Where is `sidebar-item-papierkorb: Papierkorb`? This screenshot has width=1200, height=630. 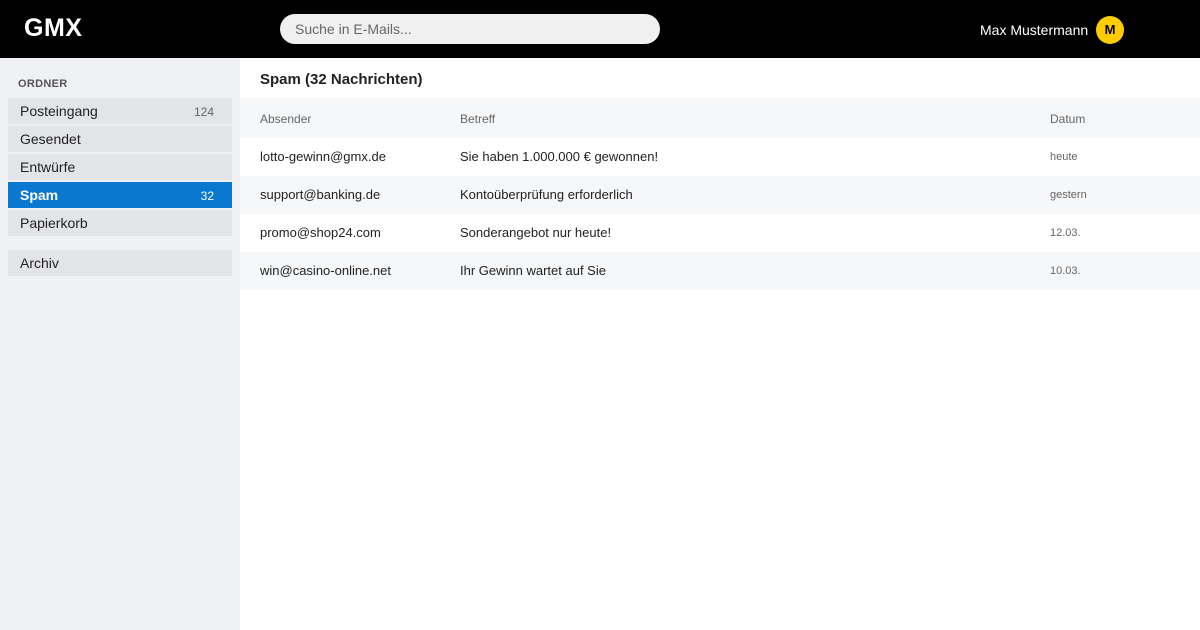
sidebar-item-papierkorb: Papierkorb is located at coordinates (120, 223).